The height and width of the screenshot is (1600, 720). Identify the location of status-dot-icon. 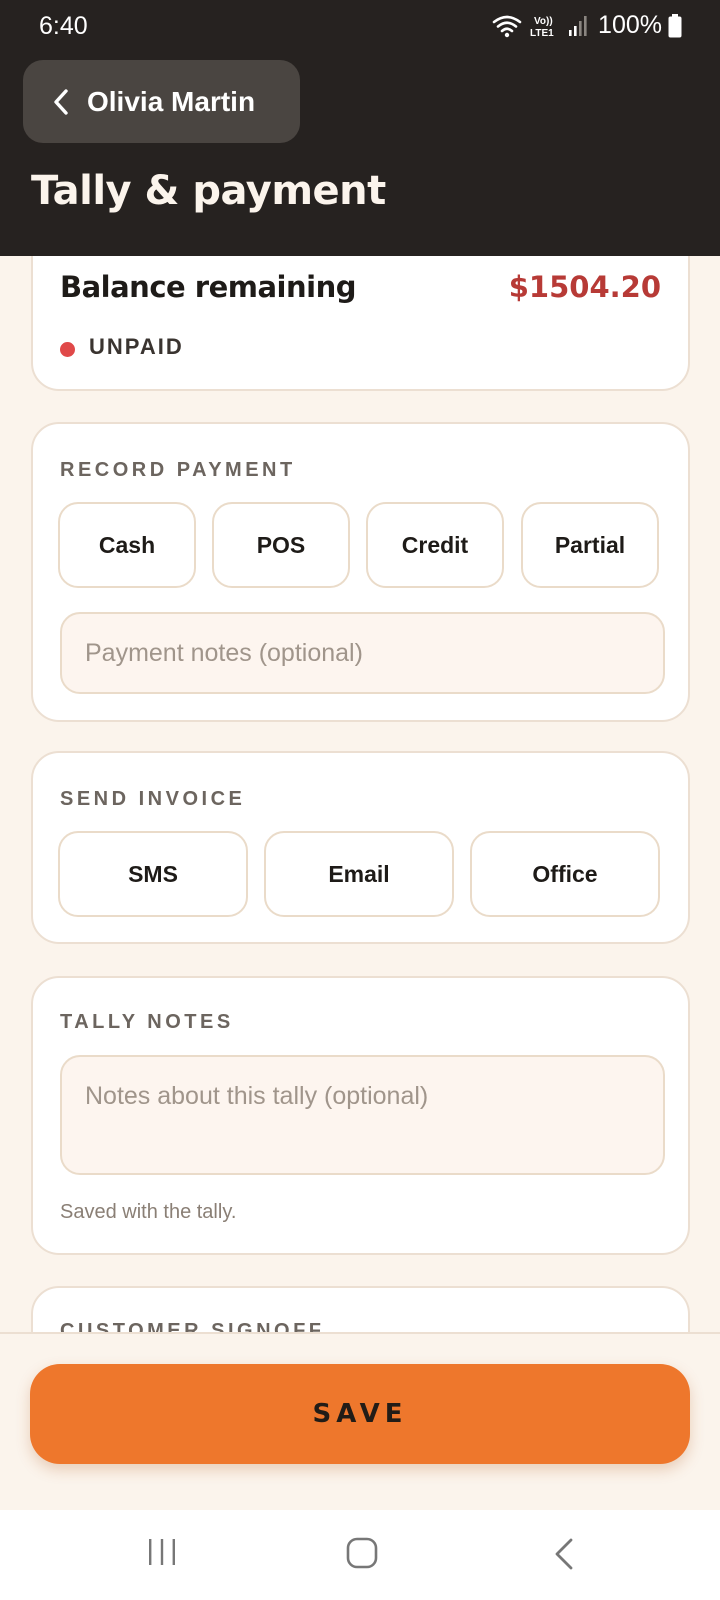
(67, 349).